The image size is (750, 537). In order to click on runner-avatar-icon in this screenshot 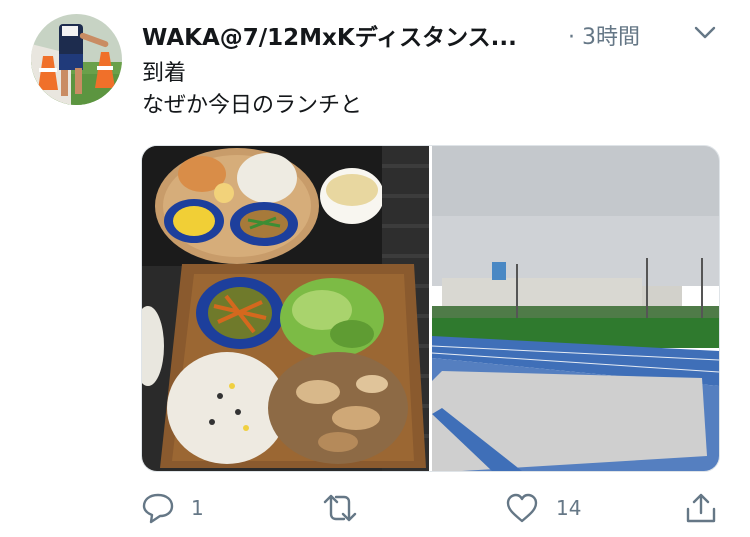, I will do `click(76, 59)`.